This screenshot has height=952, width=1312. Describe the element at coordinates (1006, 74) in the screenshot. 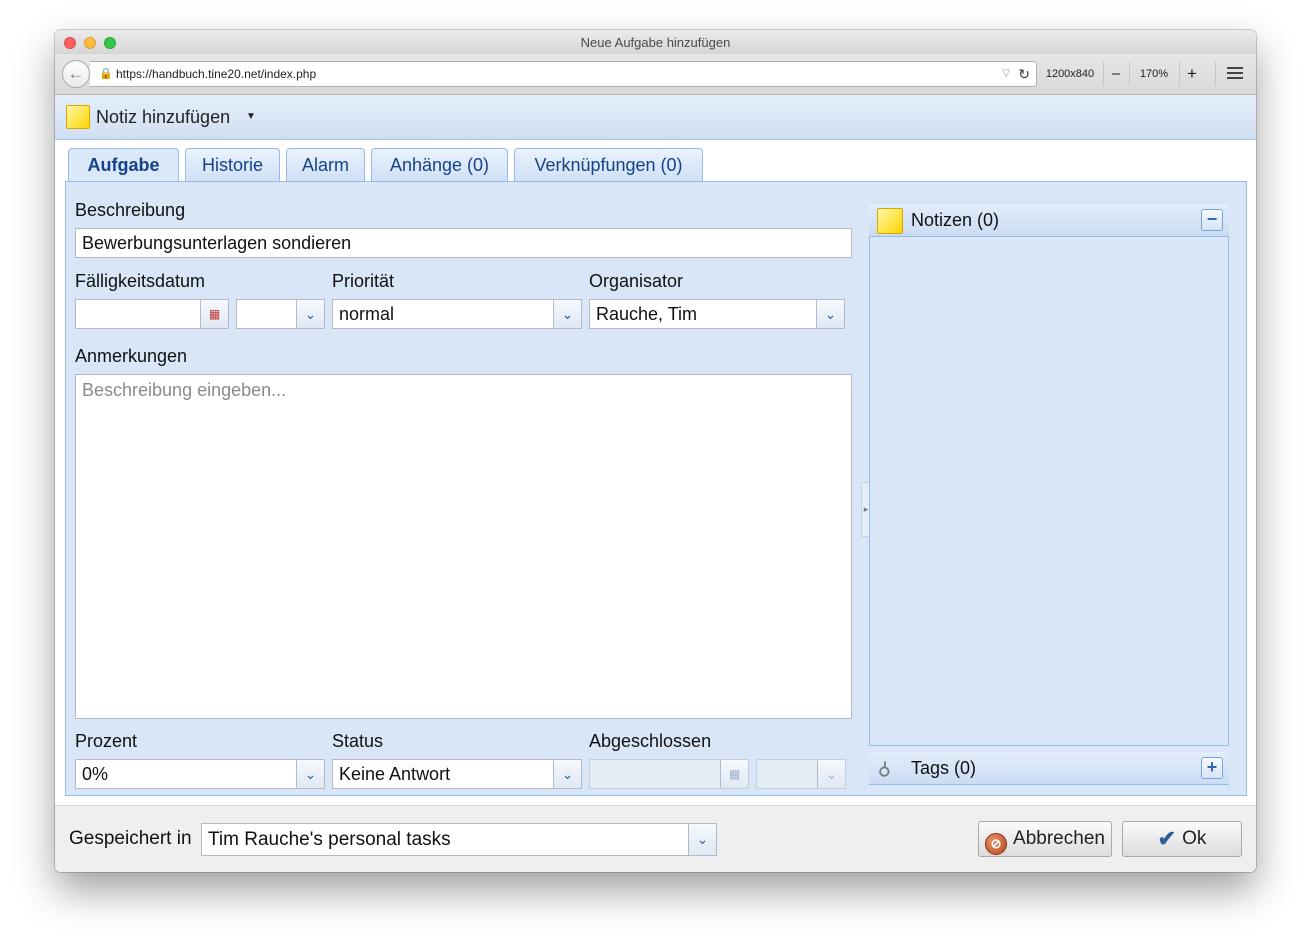

I see `url-dropdown-icon: ▽` at that location.